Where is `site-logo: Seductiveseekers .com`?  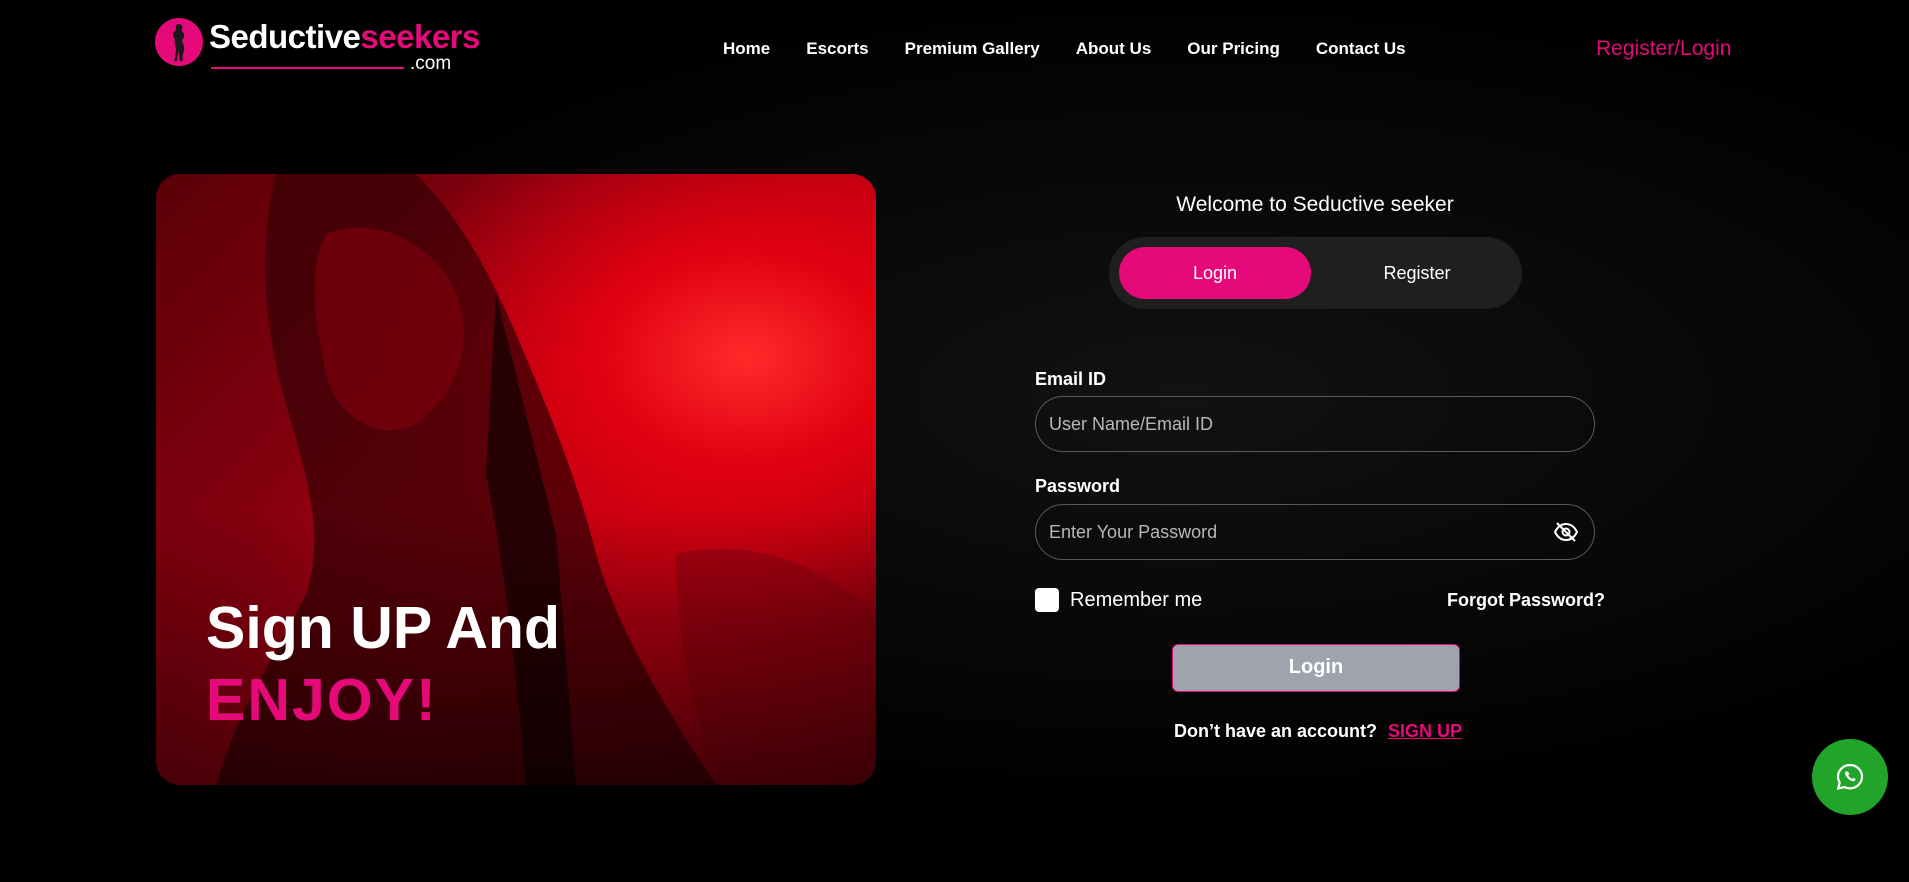 site-logo: Seductiveseekers .com is located at coordinates (317, 45).